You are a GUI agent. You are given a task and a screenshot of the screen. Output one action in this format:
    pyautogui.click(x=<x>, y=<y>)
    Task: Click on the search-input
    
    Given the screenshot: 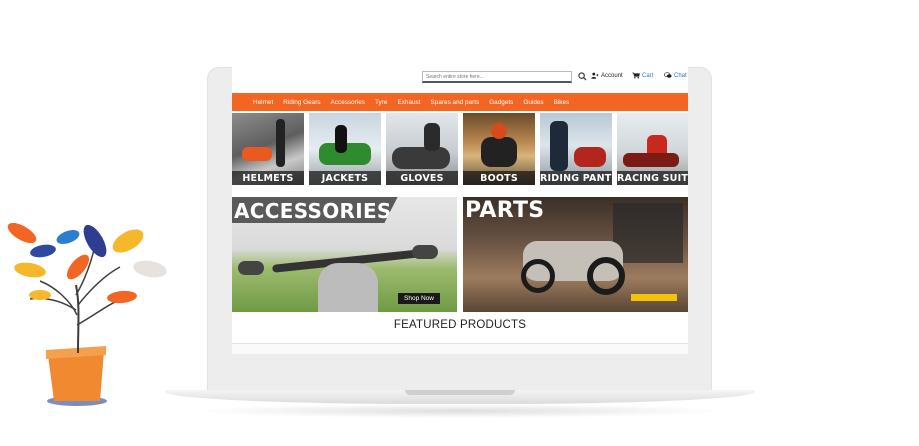 What is the action you would take?
    pyautogui.click(x=497, y=77)
    